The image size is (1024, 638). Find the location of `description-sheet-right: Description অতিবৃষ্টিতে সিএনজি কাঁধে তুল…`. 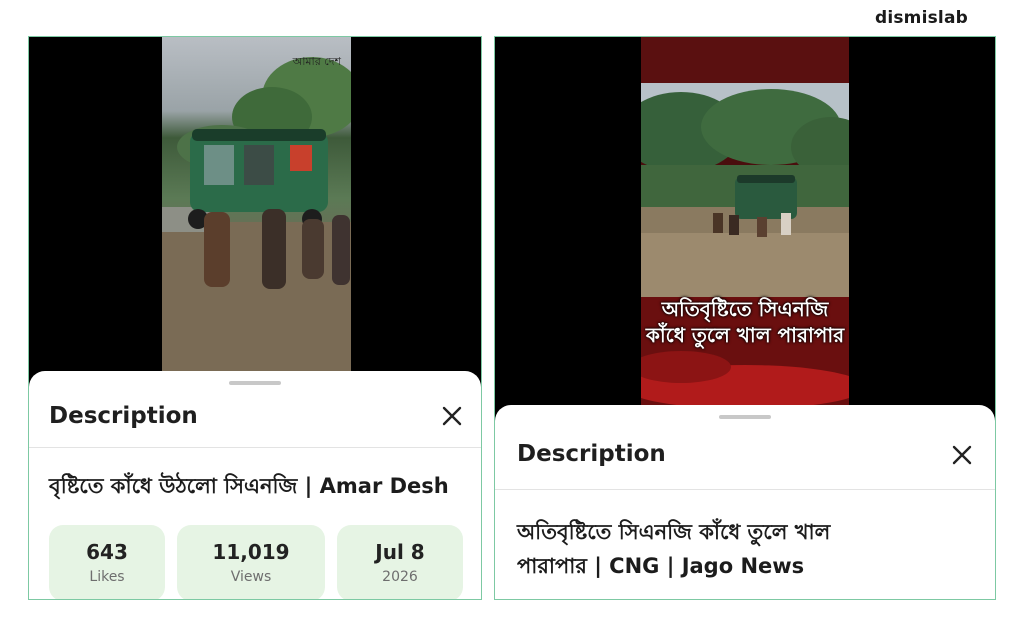

description-sheet-right: Description অতিবৃষ্টিতে সিএনজি কাঁধে তুল… is located at coordinates (745, 502).